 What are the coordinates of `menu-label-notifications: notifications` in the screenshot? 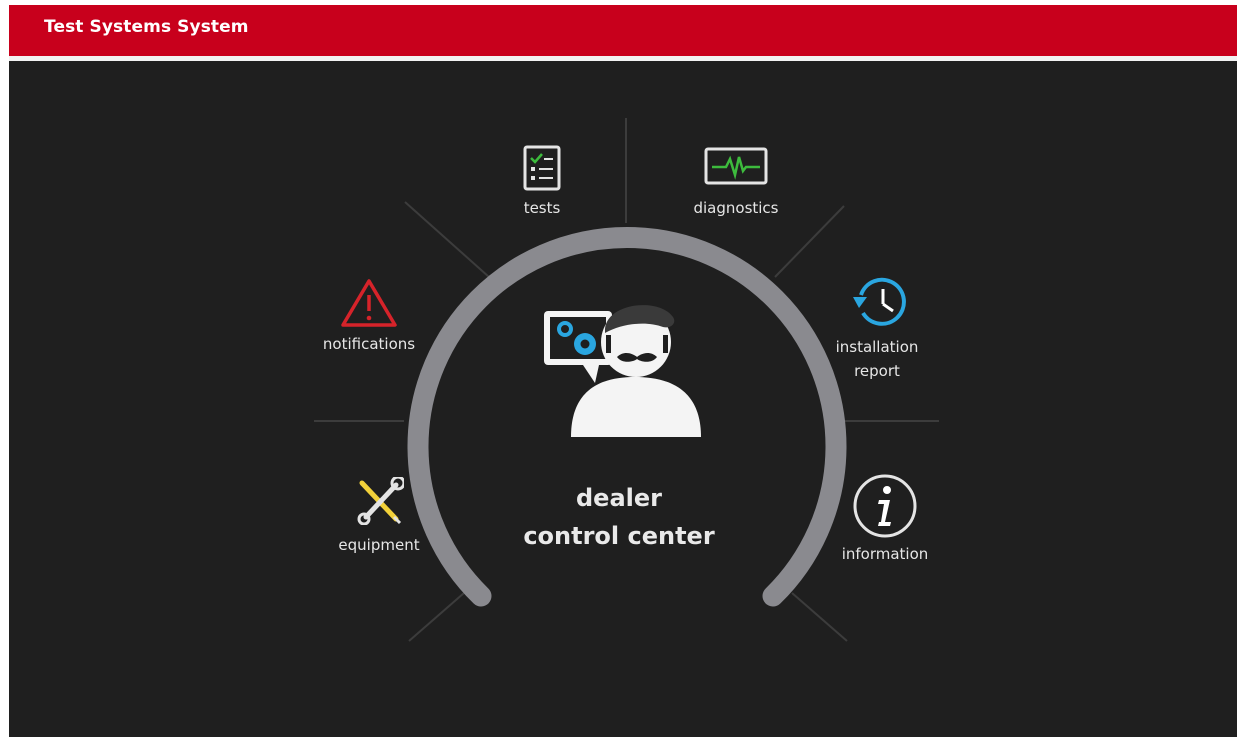 It's located at (369, 344).